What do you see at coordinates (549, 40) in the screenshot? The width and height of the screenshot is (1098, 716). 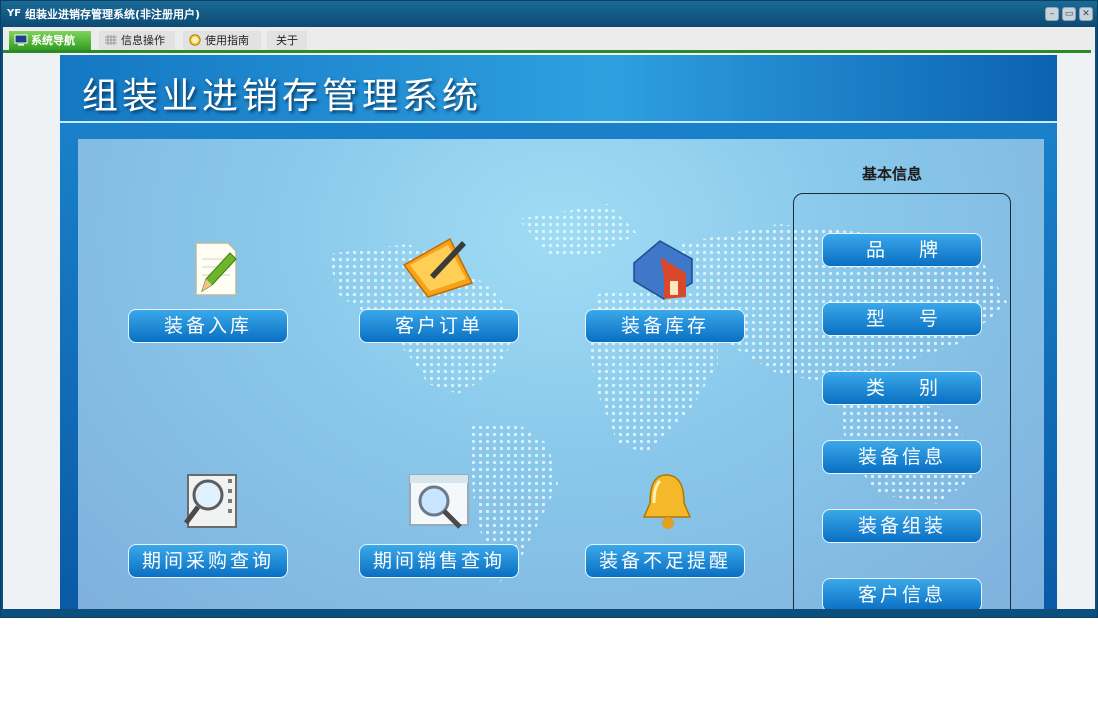 I see `tab-bar: 系统导航 信息操作 使用指南 关于` at bounding box center [549, 40].